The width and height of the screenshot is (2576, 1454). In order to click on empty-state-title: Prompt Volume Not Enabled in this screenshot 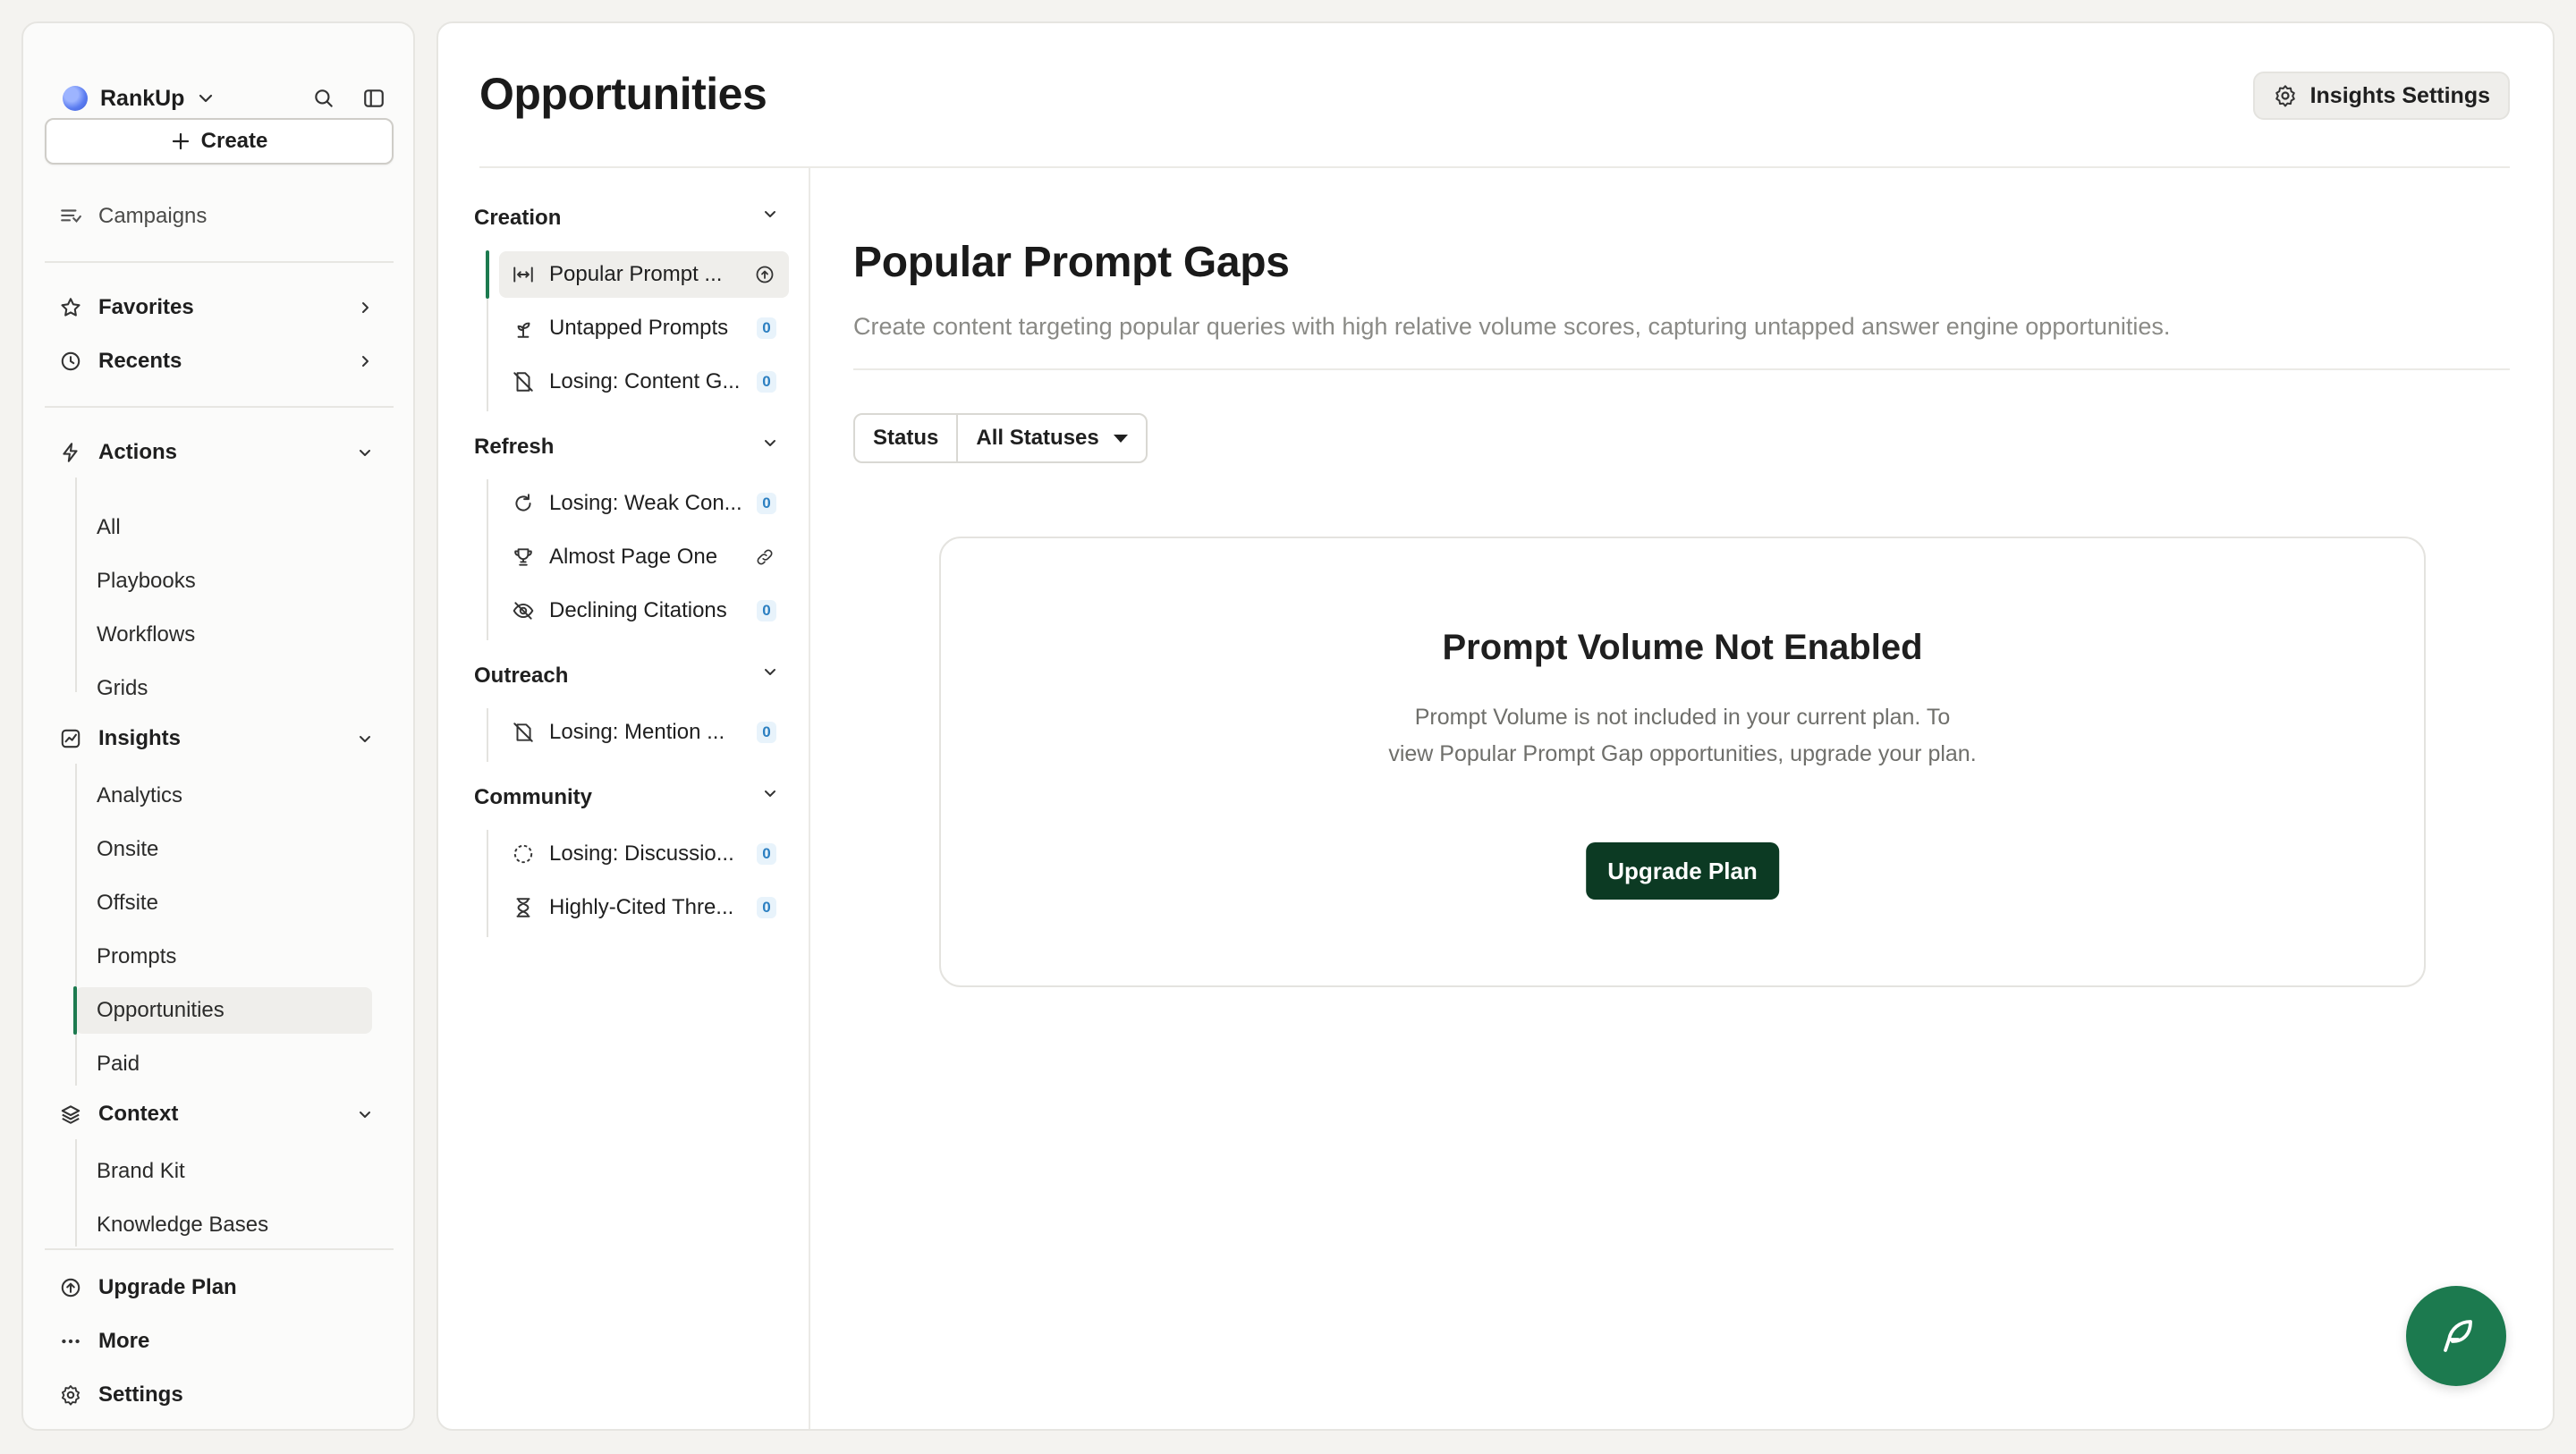, I will do `click(1682, 647)`.